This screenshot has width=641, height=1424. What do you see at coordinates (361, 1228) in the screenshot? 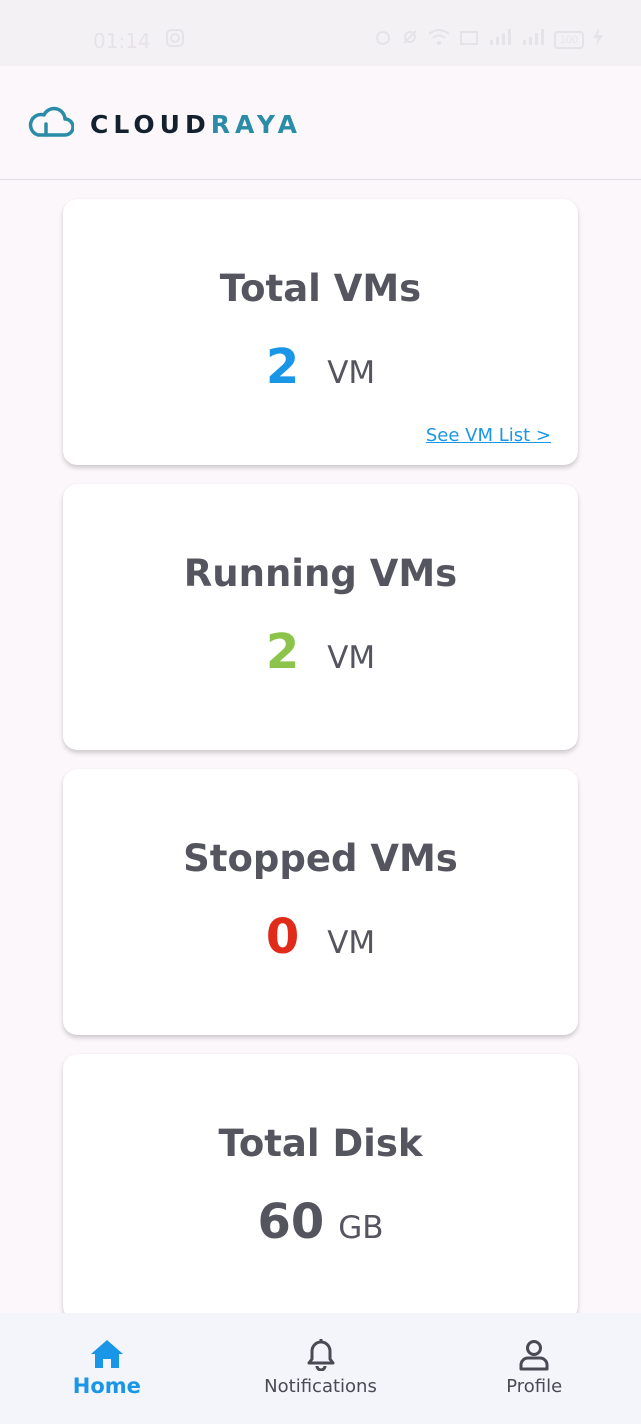
I see `card-unit: GB` at bounding box center [361, 1228].